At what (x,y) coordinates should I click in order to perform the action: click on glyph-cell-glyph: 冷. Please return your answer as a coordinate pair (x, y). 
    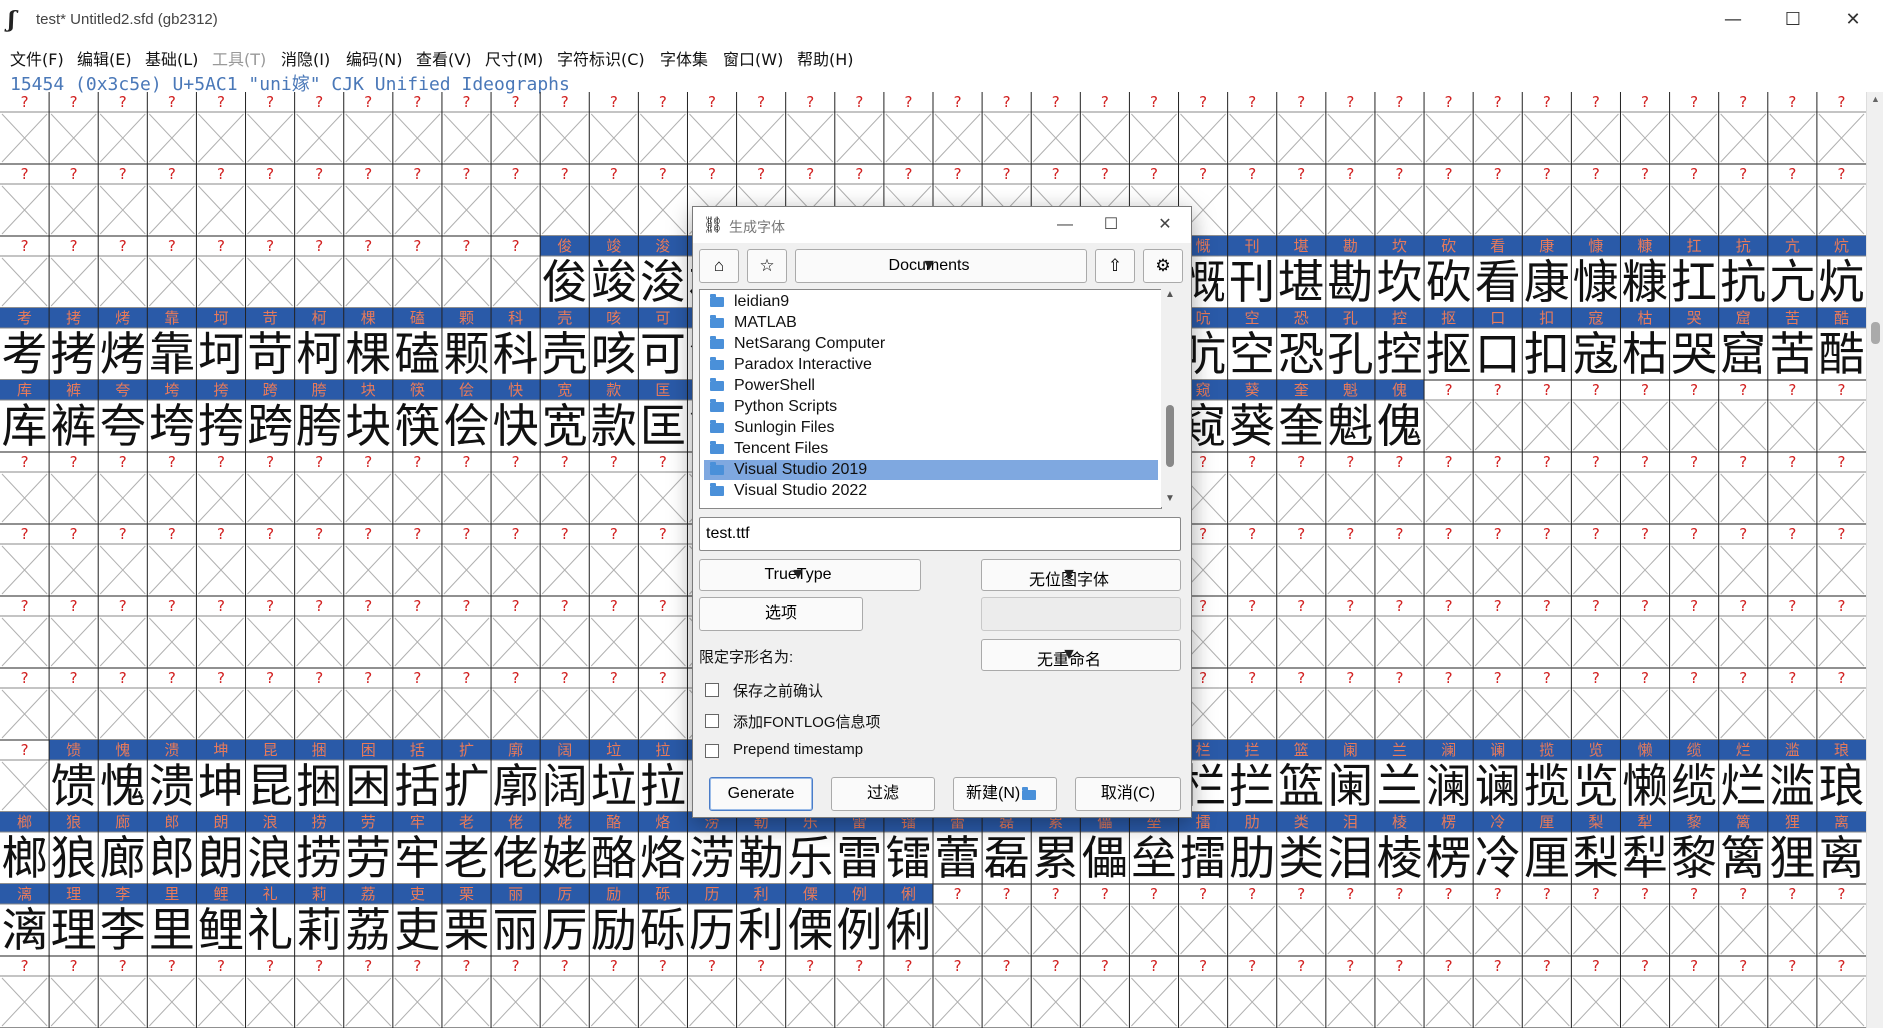
    Looking at the image, I should click on (1498, 858).